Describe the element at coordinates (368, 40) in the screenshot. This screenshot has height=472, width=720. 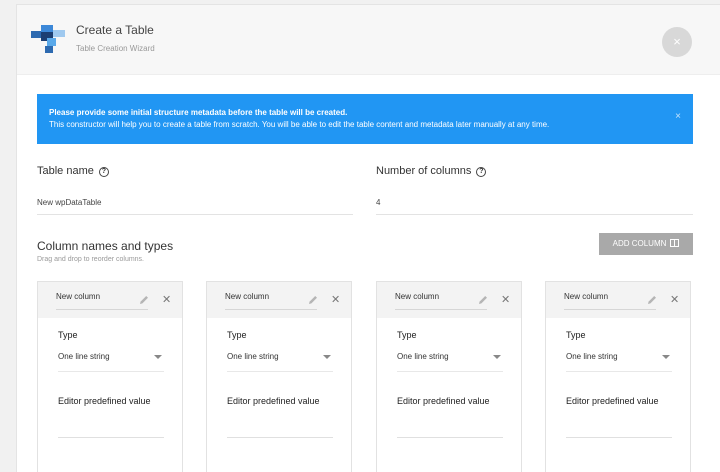
I see `wizard-header: Create a Table Table Creation Wizard ×` at that location.